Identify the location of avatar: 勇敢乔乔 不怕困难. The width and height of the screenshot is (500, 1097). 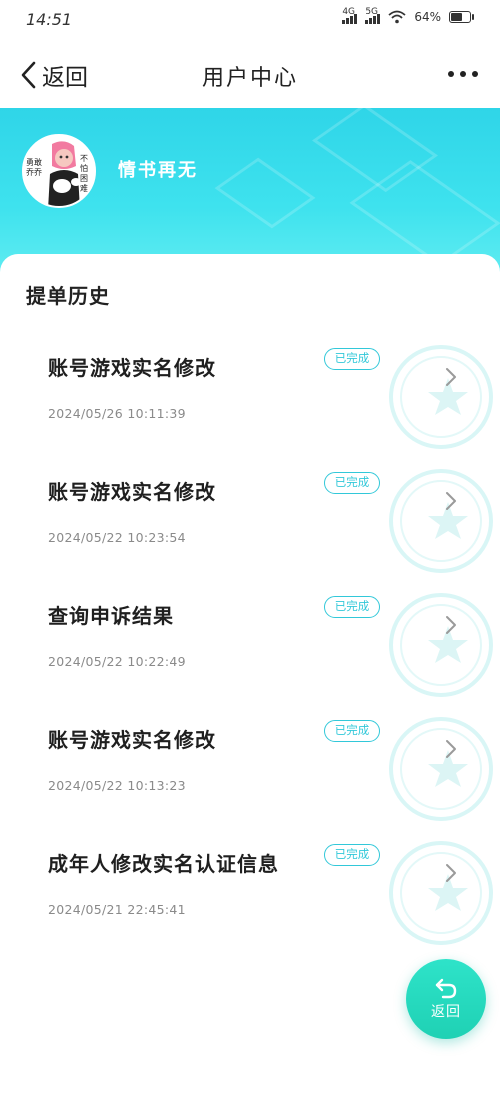
(59, 171).